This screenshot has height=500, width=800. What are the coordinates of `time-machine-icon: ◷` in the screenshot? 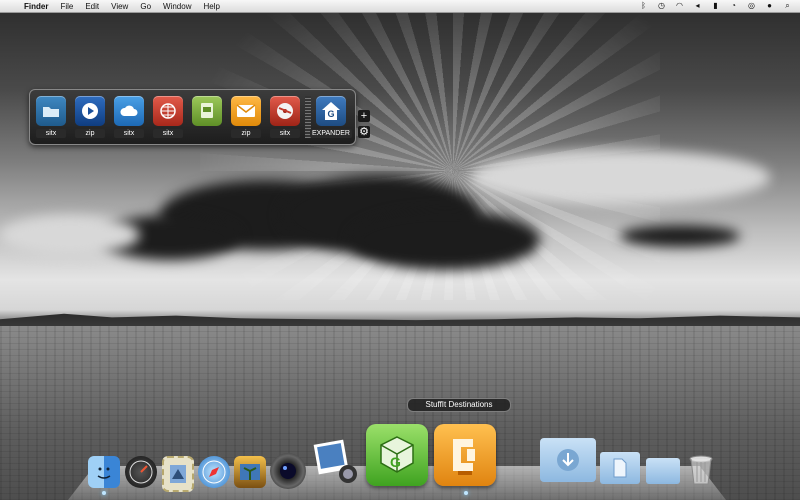 It's located at (661, 6).